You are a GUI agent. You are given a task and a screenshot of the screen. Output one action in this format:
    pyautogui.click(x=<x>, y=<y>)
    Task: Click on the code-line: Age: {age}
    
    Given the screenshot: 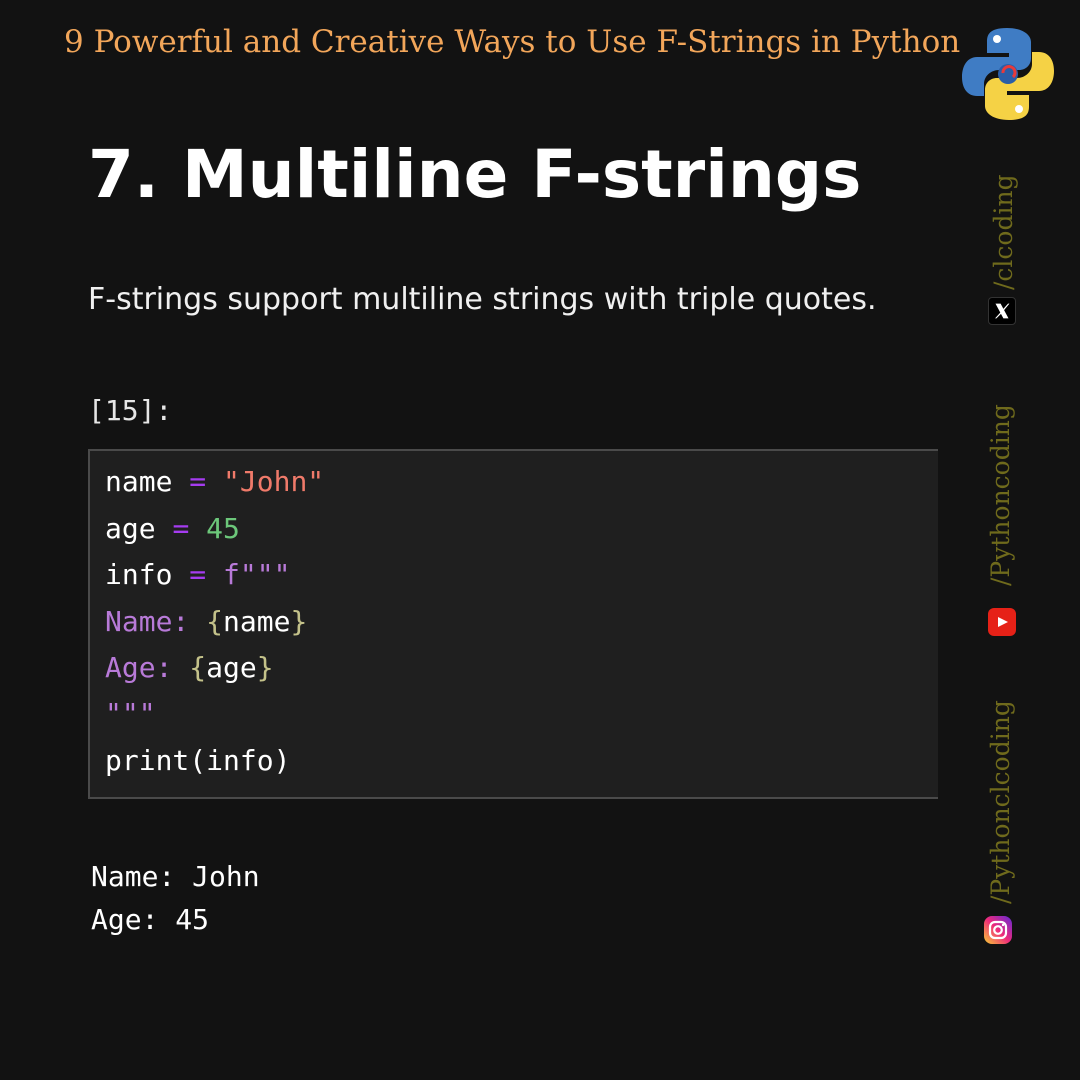 What is the action you would take?
    pyautogui.click(x=189, y=667)
    